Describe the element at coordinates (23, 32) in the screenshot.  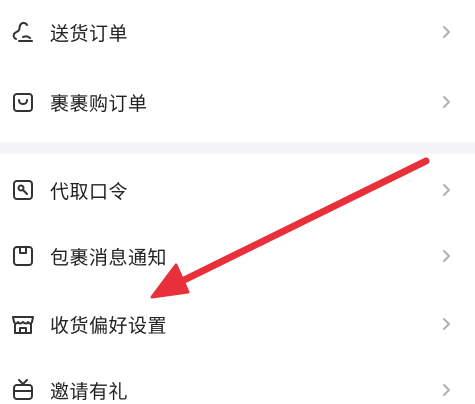
I see `delivery-order-icon` at that location.